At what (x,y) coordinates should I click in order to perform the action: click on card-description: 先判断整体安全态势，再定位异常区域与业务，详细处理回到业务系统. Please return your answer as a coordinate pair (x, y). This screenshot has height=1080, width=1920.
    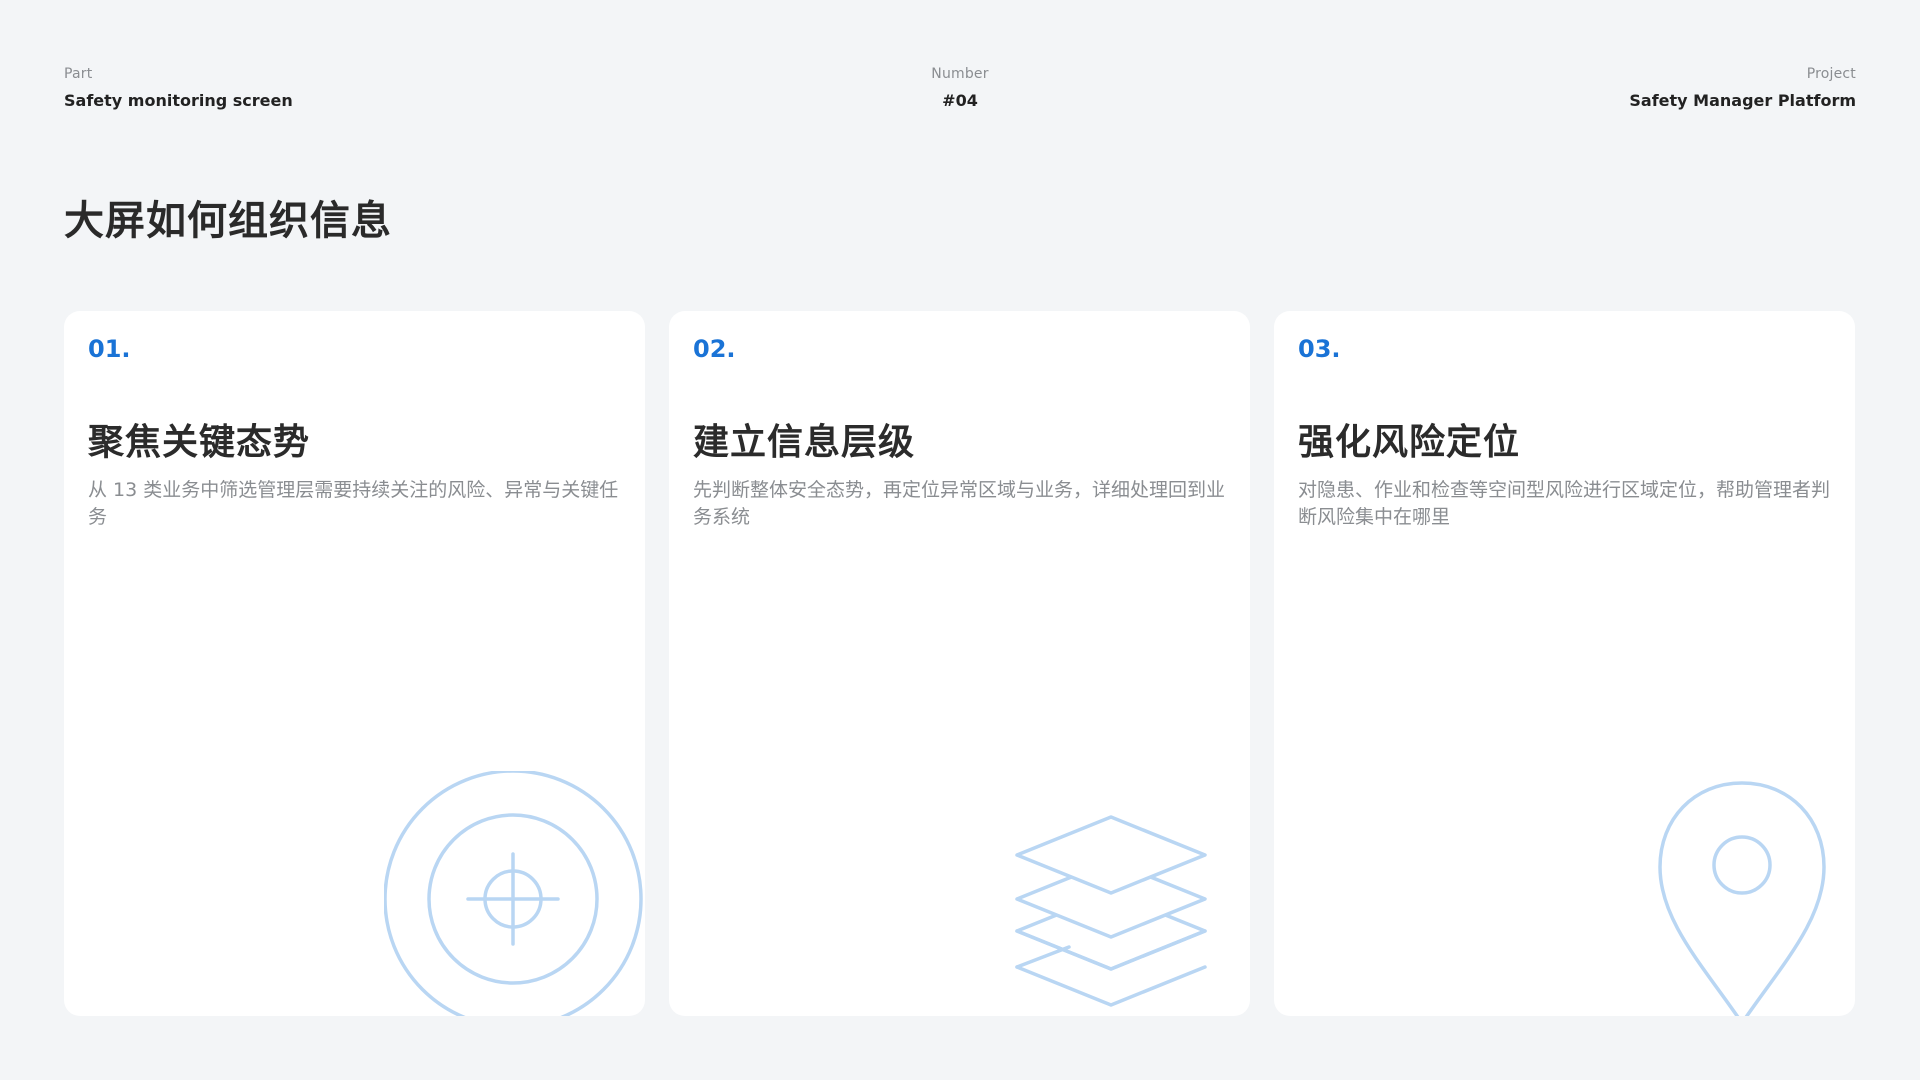
    Looking at the image, I should click on (959, 503).